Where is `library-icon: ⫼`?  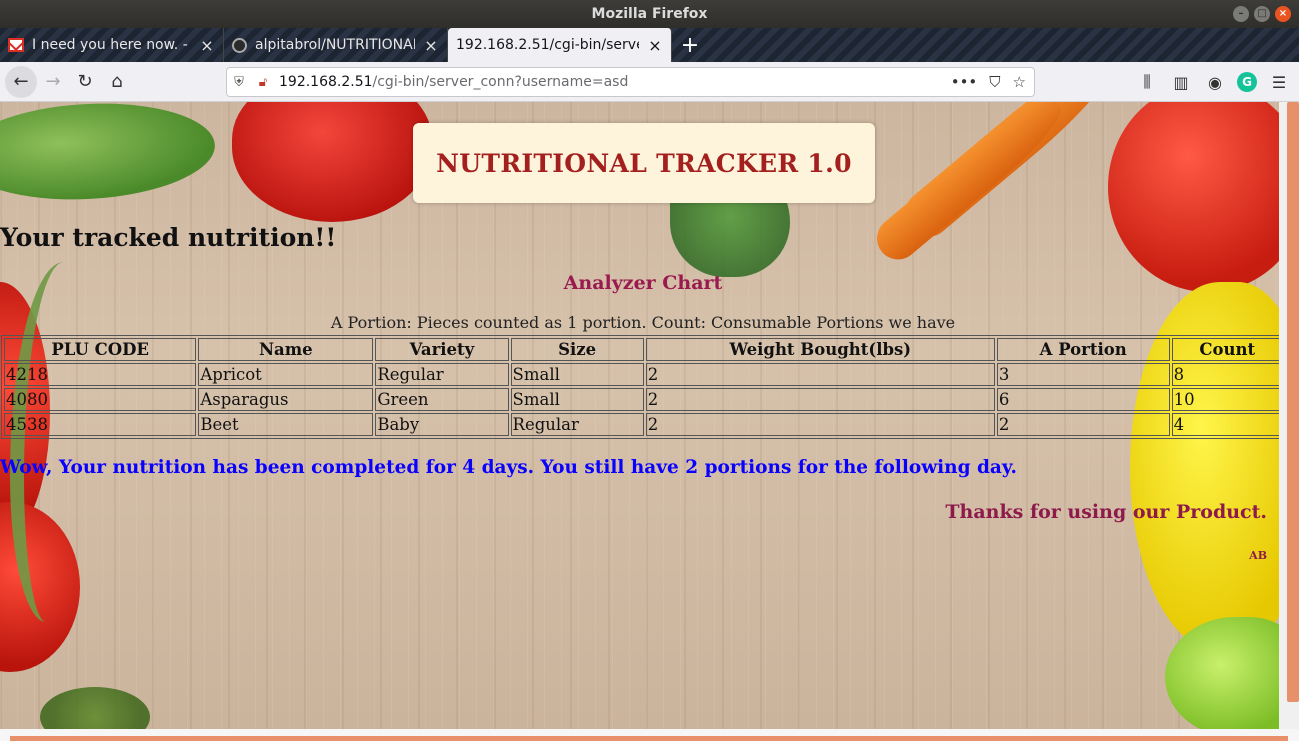 library-icon: ⫼ is located at coordinates (1147, 82).